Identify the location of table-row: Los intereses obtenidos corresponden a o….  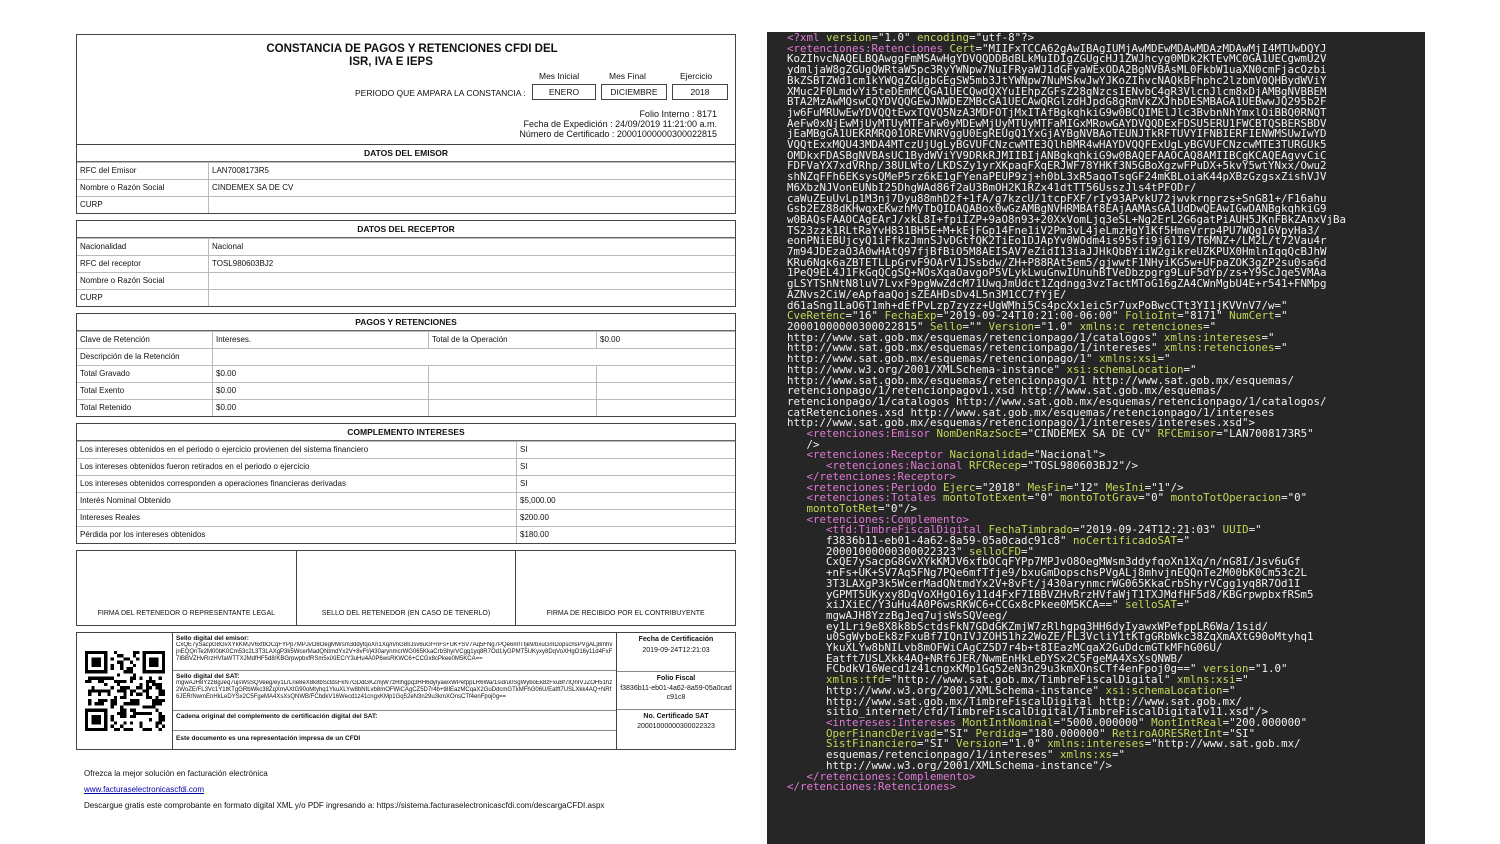
(406, 483).